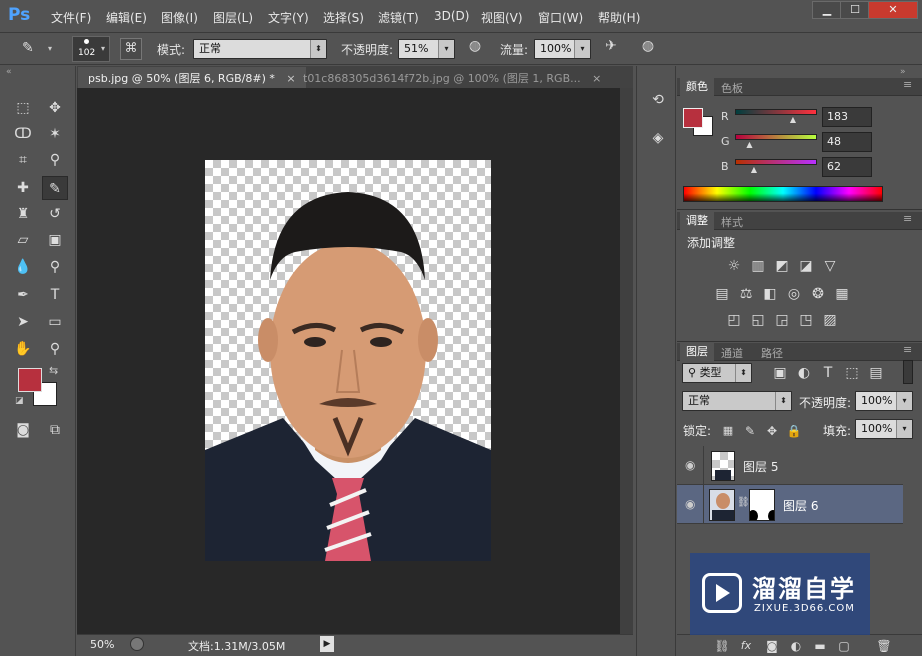  What do you see at coordinates (55, 134) in the screenshot?
I see `magic-wand-tool-icon: ✶` at bounding box center [55, 134].